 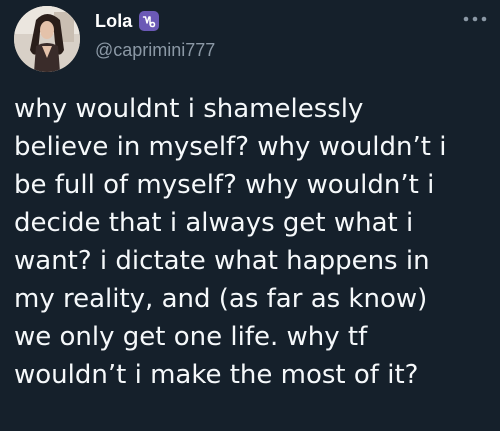 I want to click on tweet-text-line: believe in myself? why wouldn’t i, so click(x=230, y=147).